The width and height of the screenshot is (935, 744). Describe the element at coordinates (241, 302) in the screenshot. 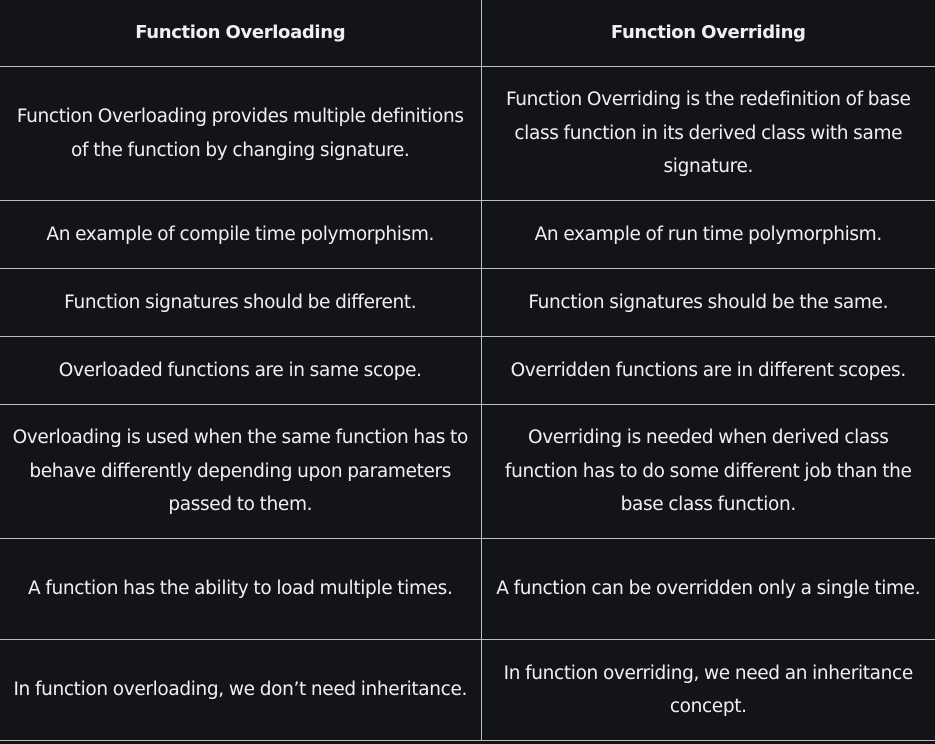

I see `overloading-cell: Function signatures should be different.` at that location.